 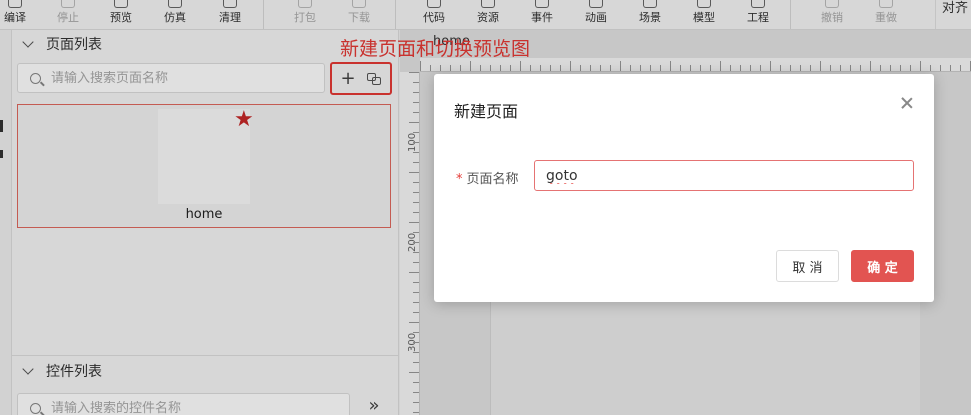 I want to click on page-name-label-text: 页面名称, so click(x=492, y=179).